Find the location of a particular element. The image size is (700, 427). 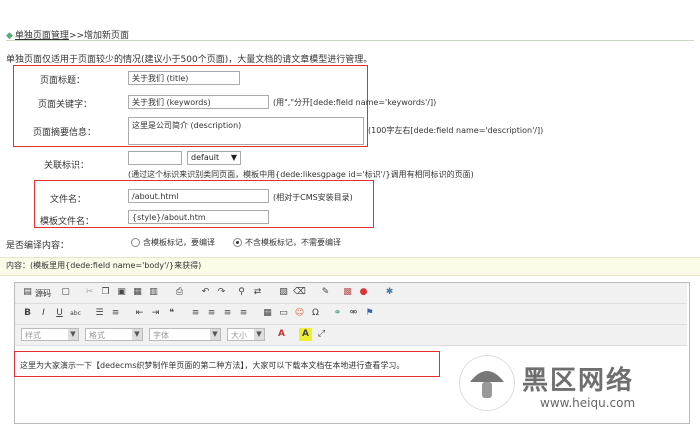

keywords-hint: (用","分开[dede:field name='keywords'/]) is located at coordinates (355, 102).